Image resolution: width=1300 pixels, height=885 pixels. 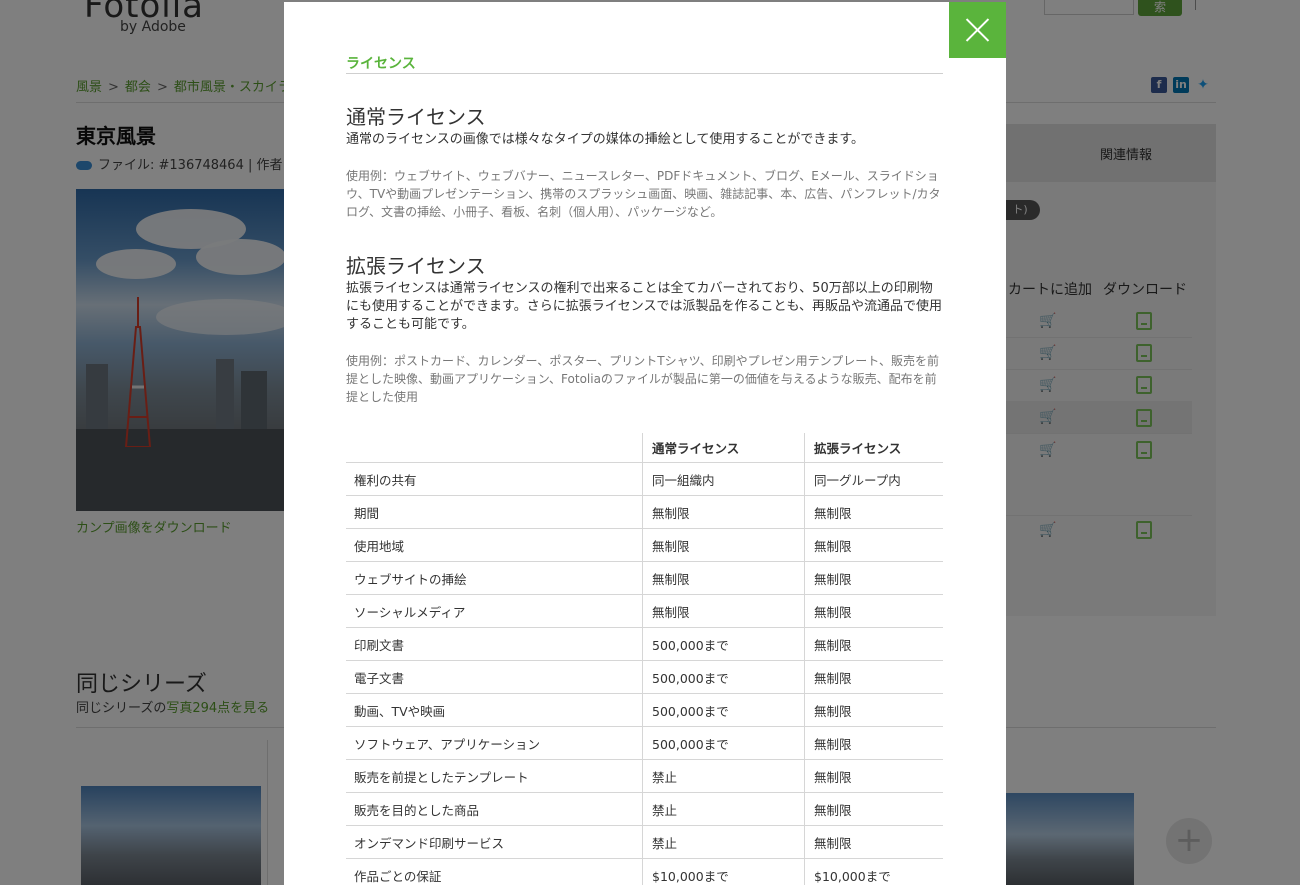 What do you see at coordinates (723, 479) in the screenshot?
I see `table-cell: 同一組織内` at bounding box center [723, 479].